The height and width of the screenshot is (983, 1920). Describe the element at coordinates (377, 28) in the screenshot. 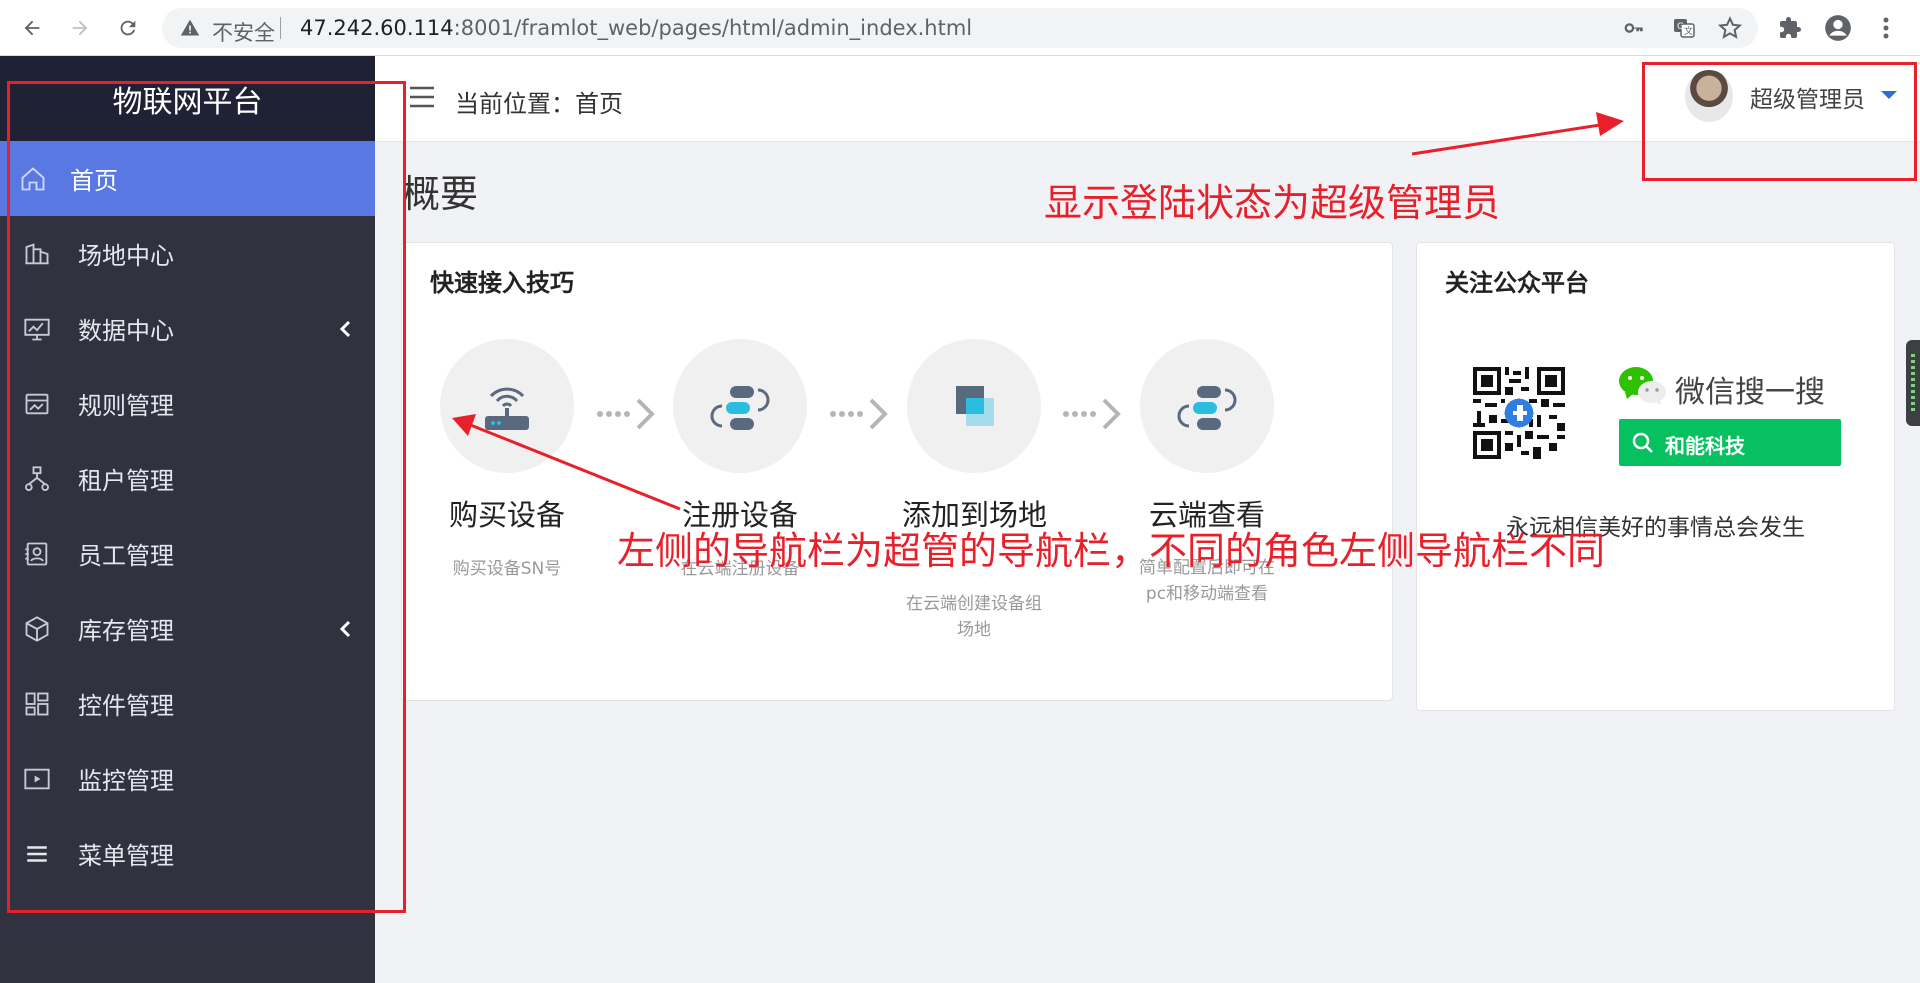

I see `url-host: 47.242.60.114` at that location.